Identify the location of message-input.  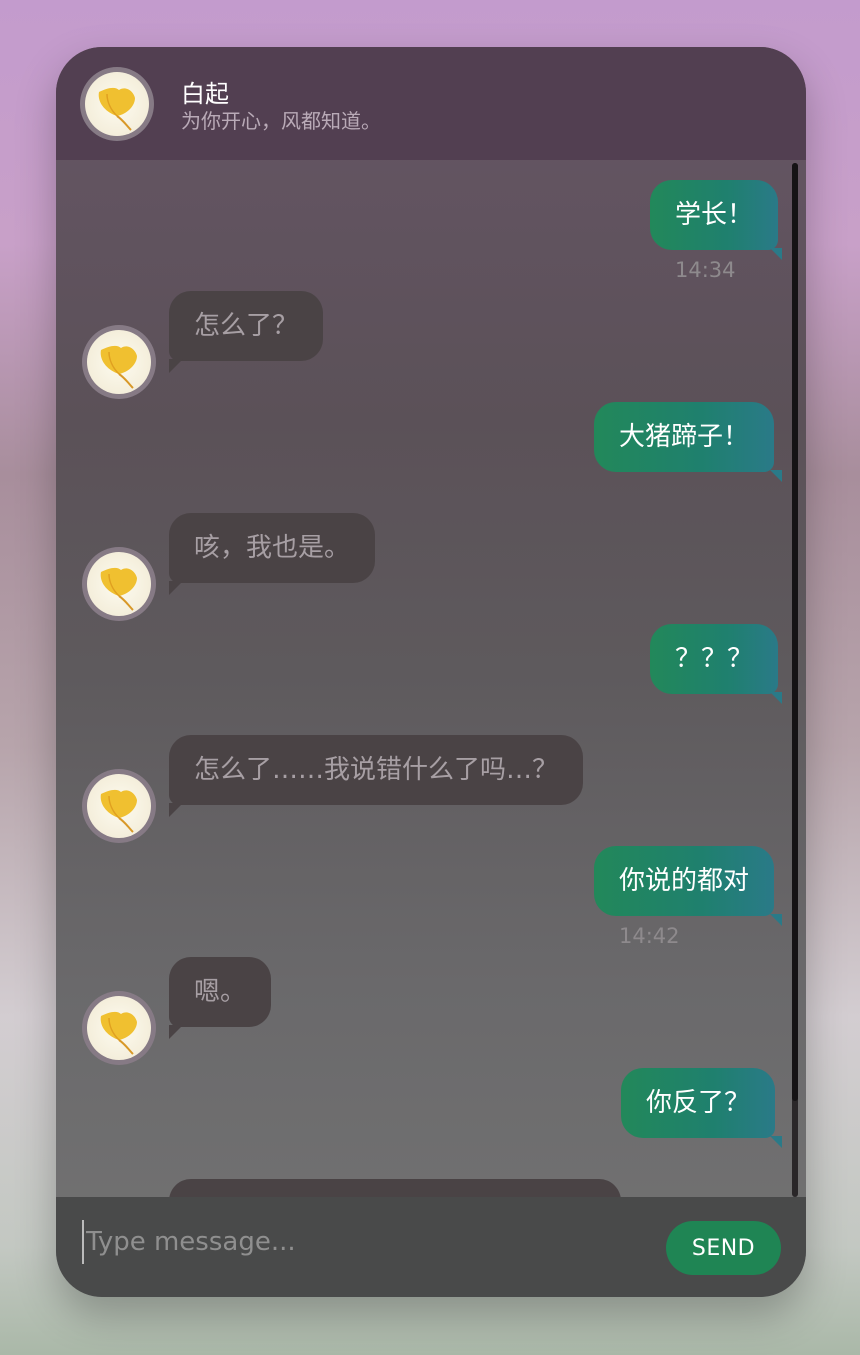
(365, 1242).